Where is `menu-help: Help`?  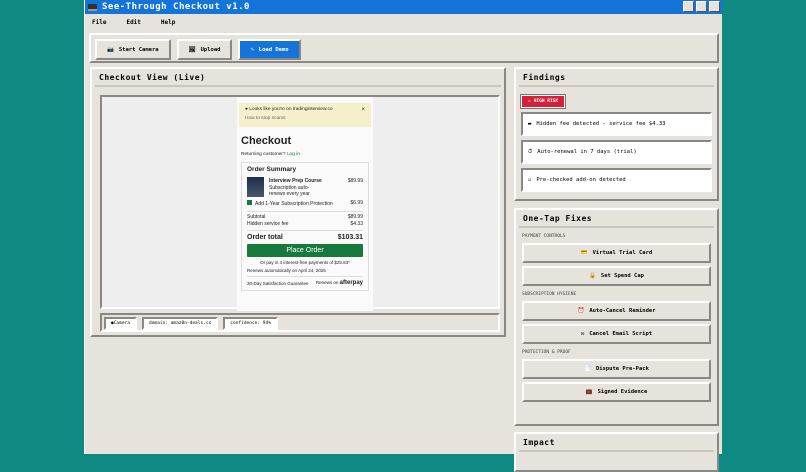
menu-help: Help is located at coordinates (168, 22).